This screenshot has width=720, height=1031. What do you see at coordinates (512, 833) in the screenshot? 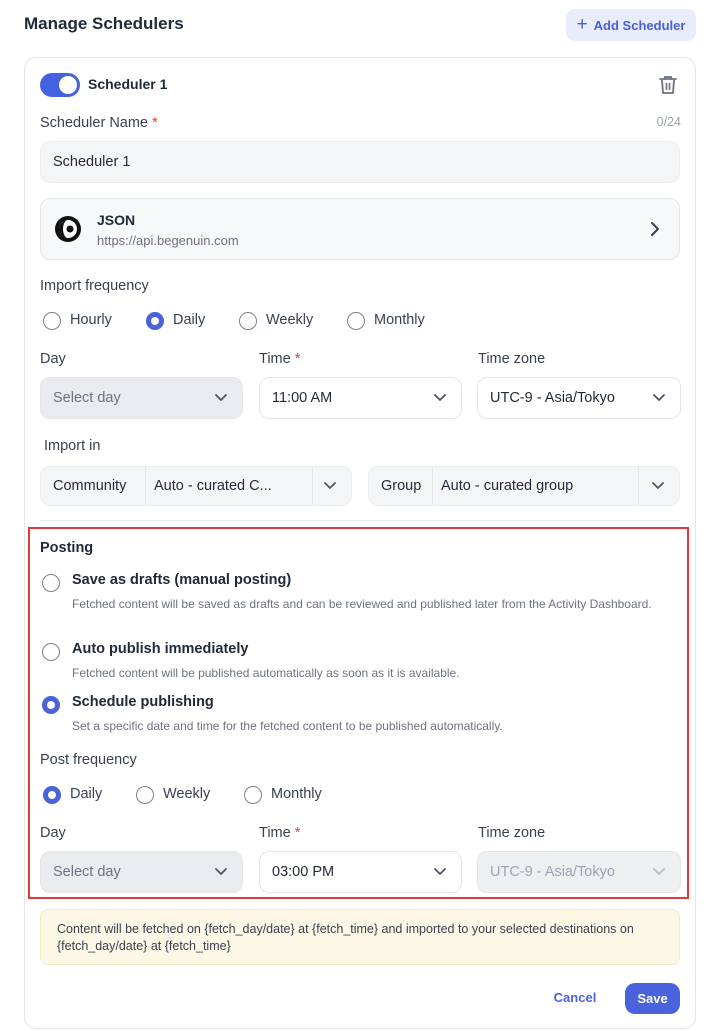
I see `post-timezone-label: Time zone` at bounding box center [512, 833].